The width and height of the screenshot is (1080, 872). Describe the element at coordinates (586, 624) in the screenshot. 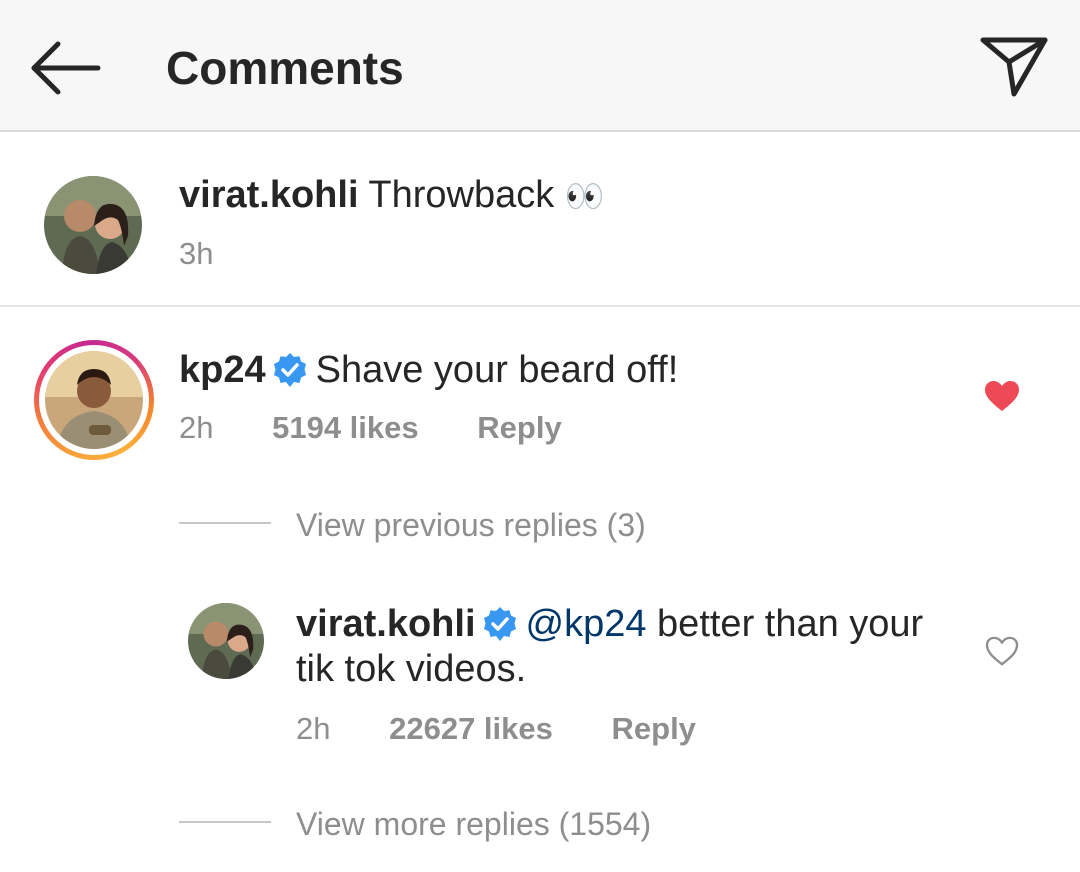

I see `reply-mention: @kp24` at that location.